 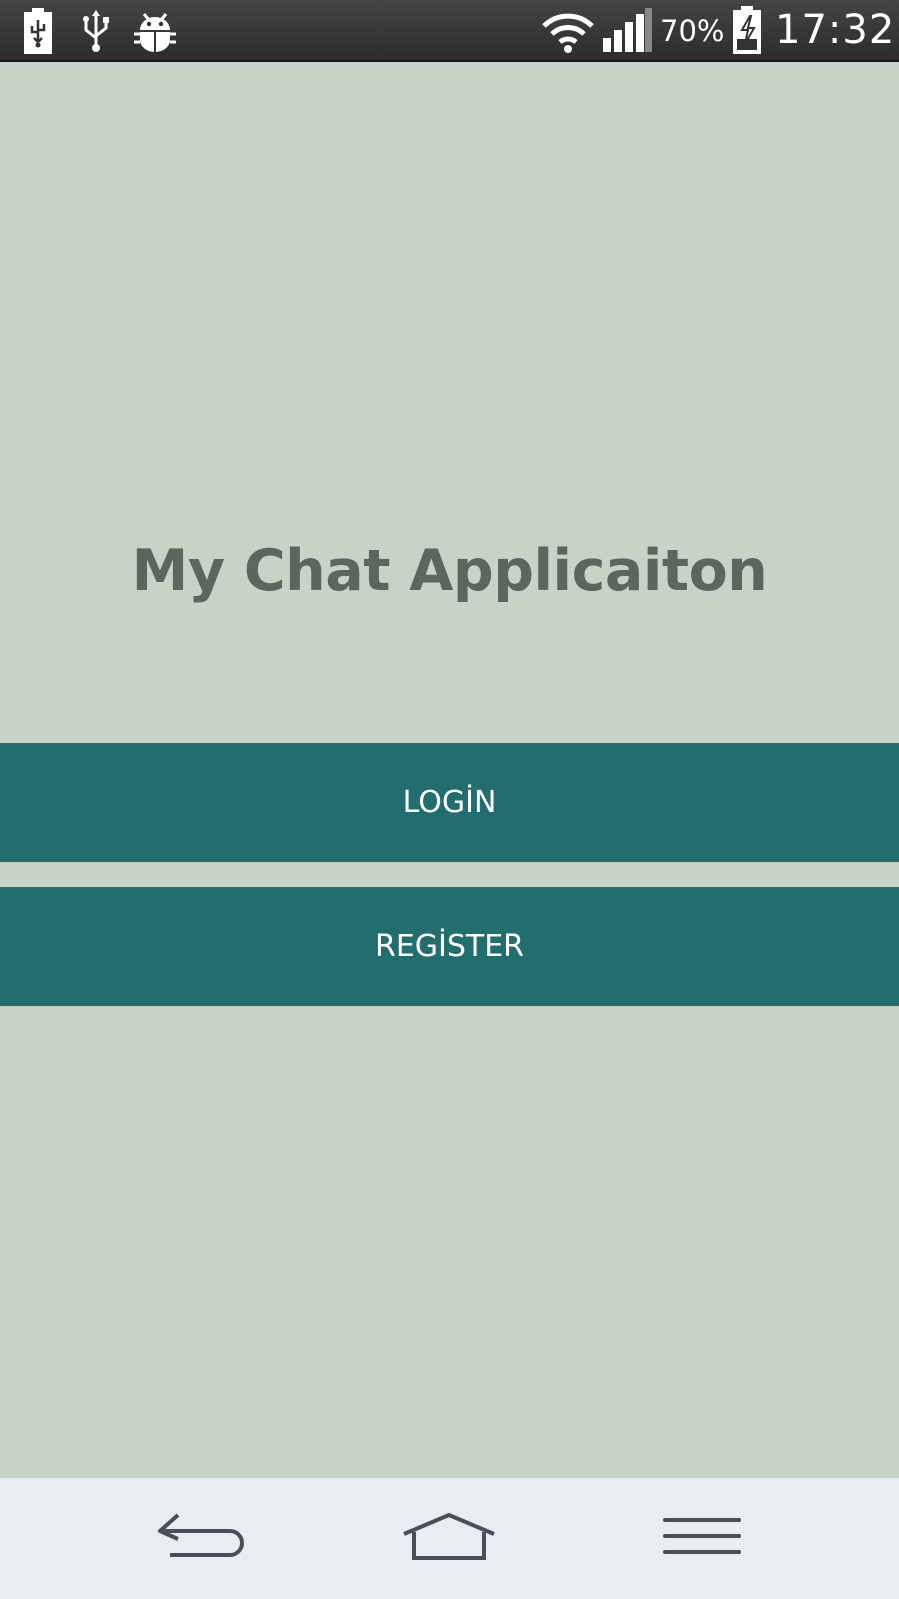 What do you see at coordinates (835, 30) in the screenshot?
I see `clock: 17:32` at bounding box center [835, 30].